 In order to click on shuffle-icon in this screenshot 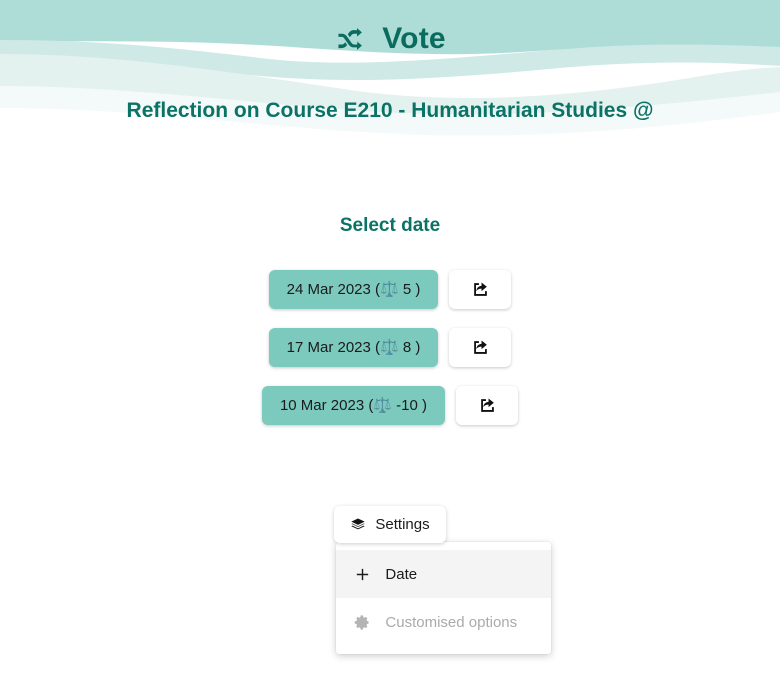, I will do `click(351, 39)`.